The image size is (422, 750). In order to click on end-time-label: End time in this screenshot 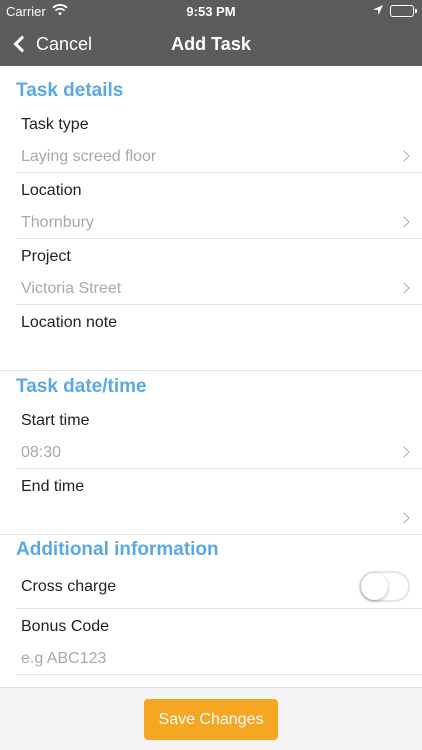, I will do `click(53, 486)`.